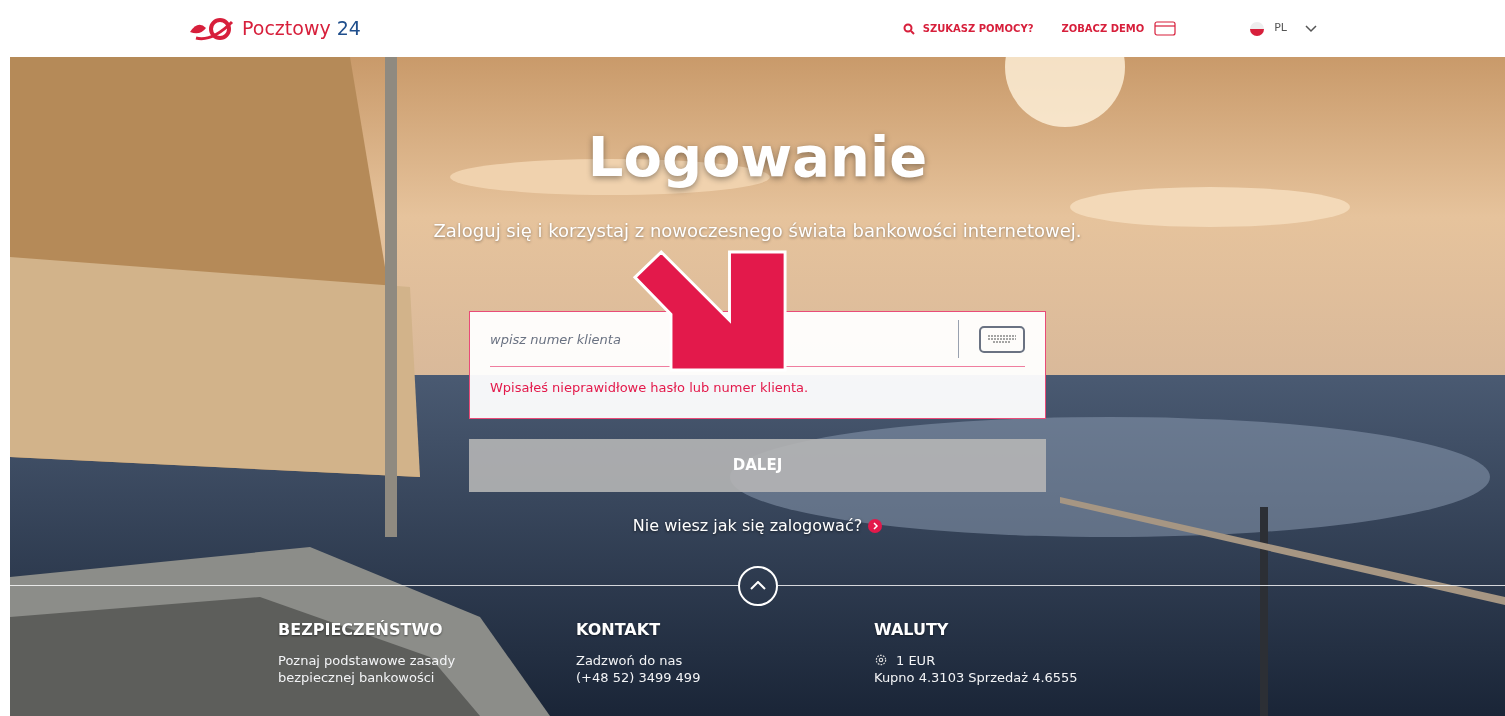 This screenshot has width=1505, height=716. Describe the element at coordinates (1002, 339) in the screenshot. I see `keyboard-icon` at that location.